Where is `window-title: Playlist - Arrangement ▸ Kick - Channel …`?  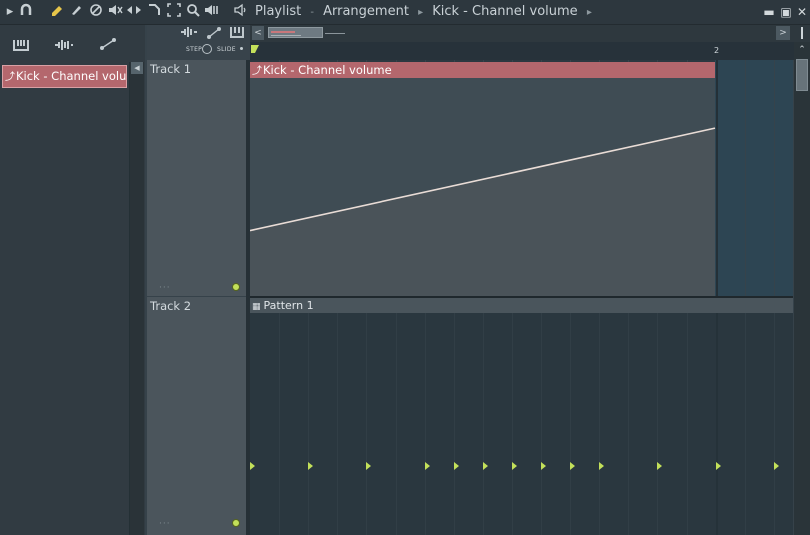
window-title: Playlist - Arrangement ▸ Kick - Channel … is located at coordinates (426, 12).